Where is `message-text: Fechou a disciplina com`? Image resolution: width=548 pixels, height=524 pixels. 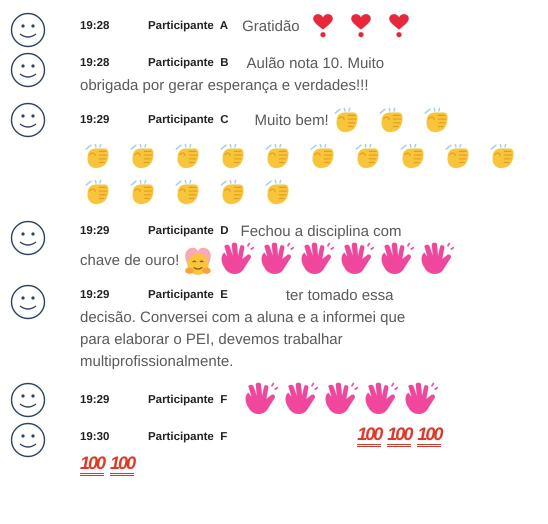
message-text: Fechou a disciplina com is located at coordinates (321, 232).